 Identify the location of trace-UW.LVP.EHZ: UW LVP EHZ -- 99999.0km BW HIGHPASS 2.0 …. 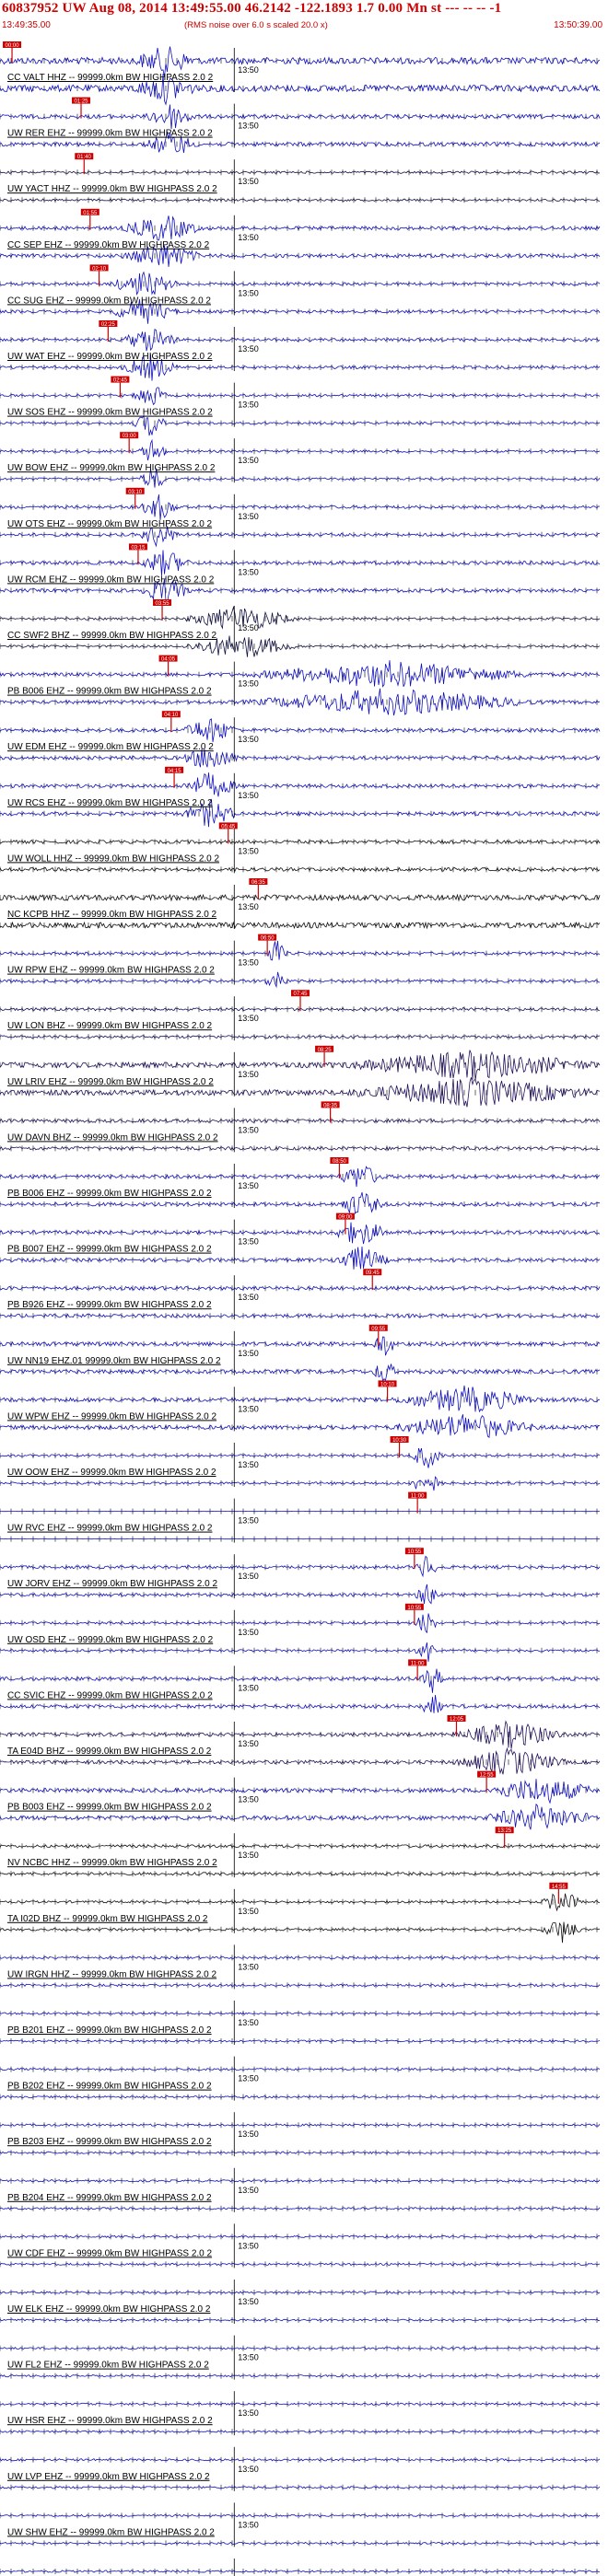
(300, 2468).